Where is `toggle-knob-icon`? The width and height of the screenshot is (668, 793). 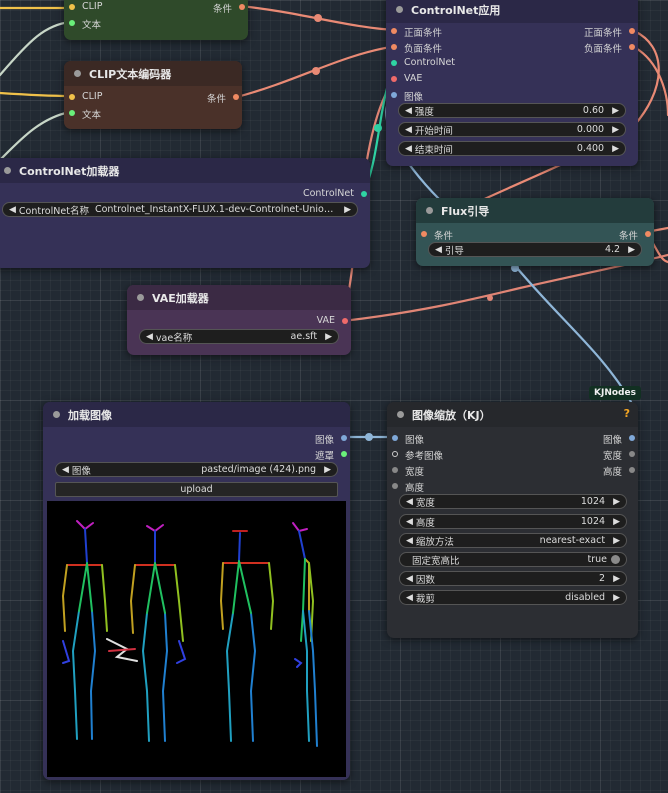 toggle-knob-icon is located at coordinates (615, 559).